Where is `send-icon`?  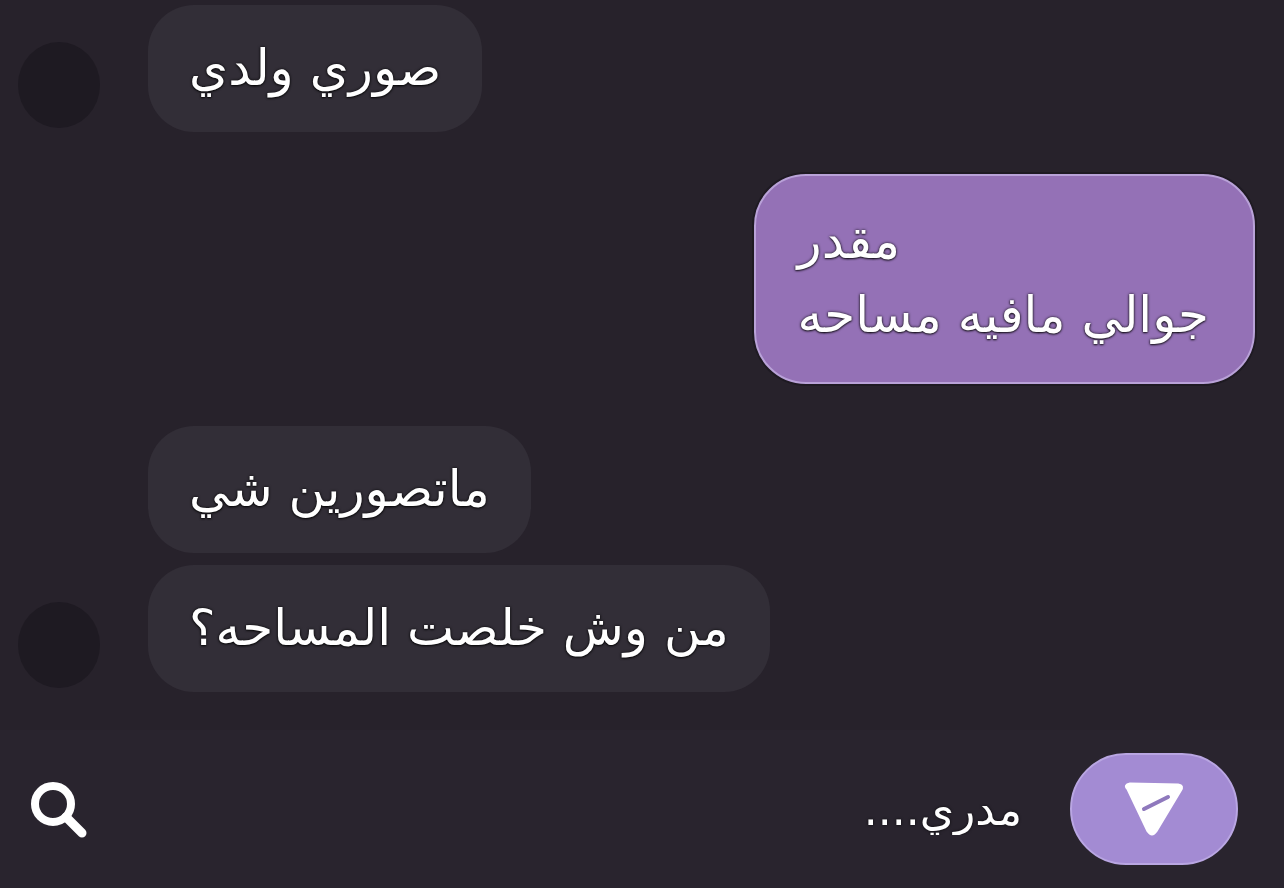 send-icon is located at coordinates (1154, 809).